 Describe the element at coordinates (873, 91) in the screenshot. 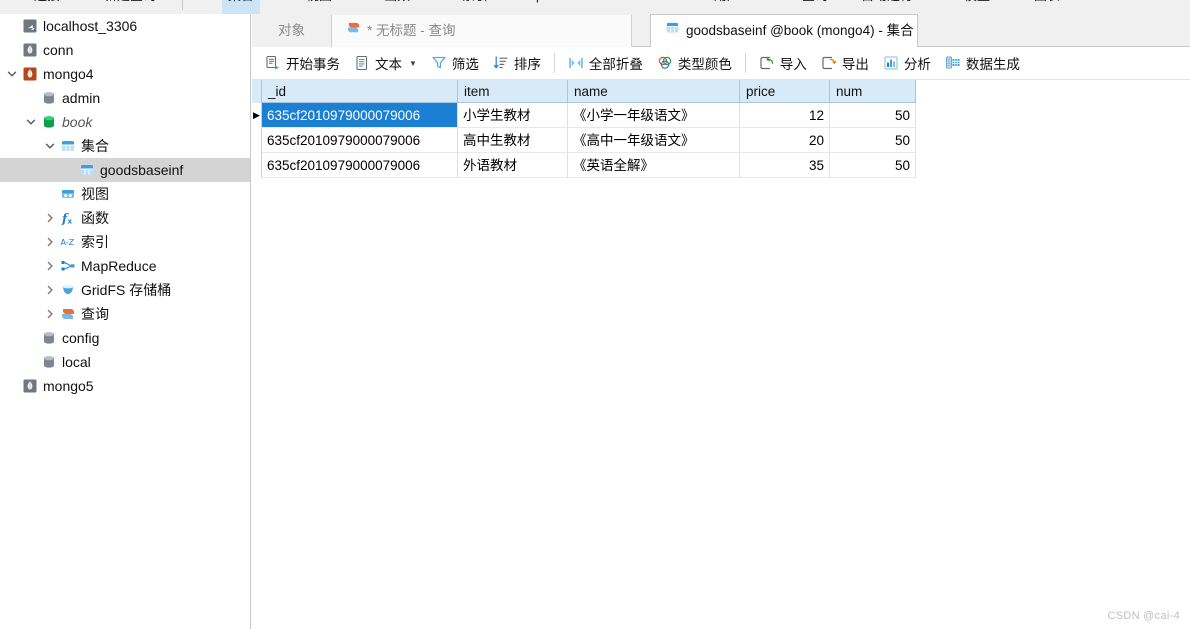

I see `column-header-num: num` at that location.